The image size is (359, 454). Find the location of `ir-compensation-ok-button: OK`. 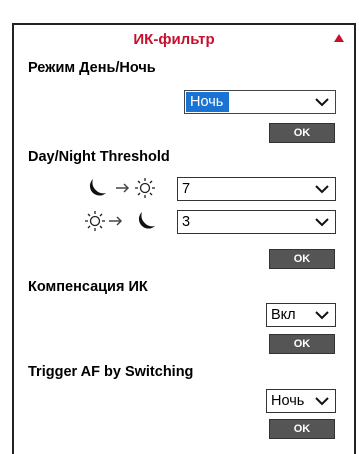

ir-compensation-ok-button: OK is located at coordinates (302, 344).